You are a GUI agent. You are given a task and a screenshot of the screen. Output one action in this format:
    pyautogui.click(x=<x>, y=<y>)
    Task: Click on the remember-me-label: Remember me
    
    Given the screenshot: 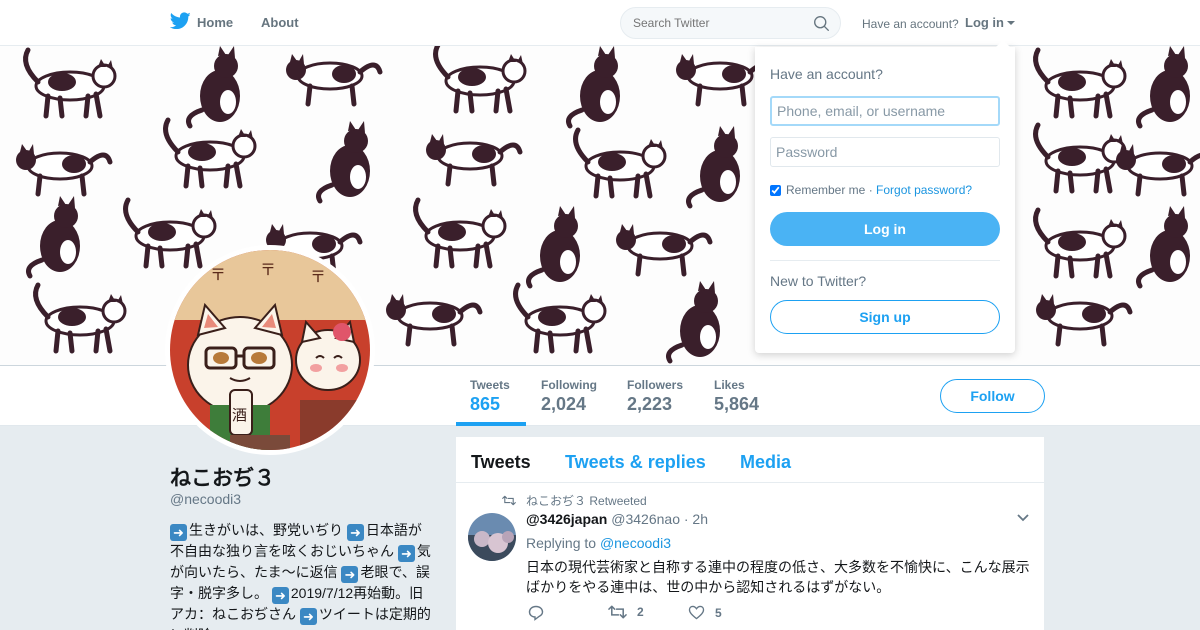 What is the action you would take?
    pyautogui.click(x=825, y=190)
    